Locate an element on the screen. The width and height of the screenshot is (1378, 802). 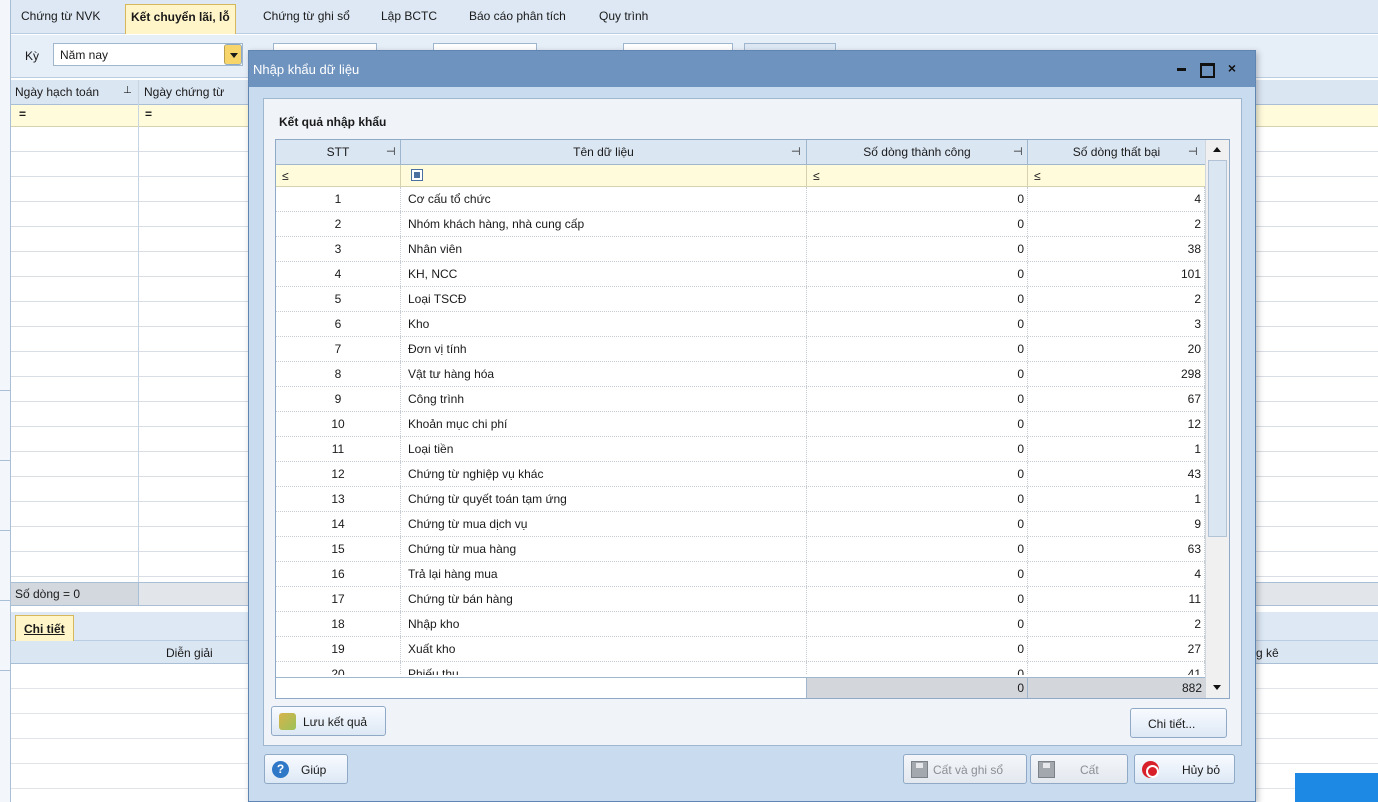
cell-failed-count: 27 is located at coordinates (1116, 649).